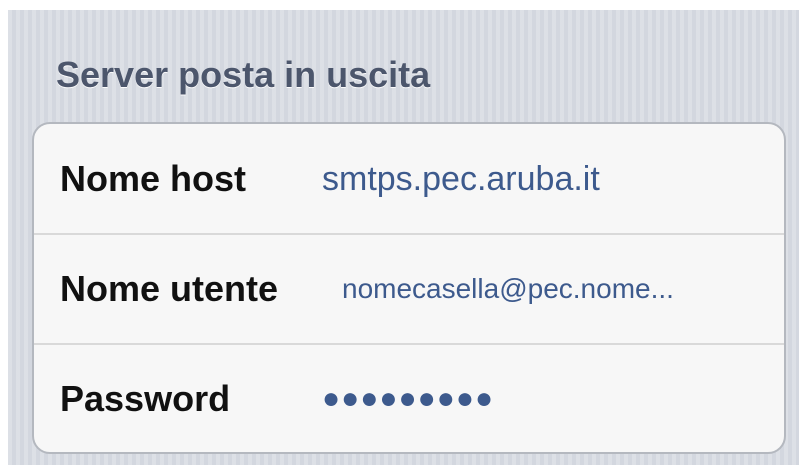 This screenshot has height=465, width=799. I want to click on section-header-outgoing-server: Server posta in uscita, so click(243, 74).